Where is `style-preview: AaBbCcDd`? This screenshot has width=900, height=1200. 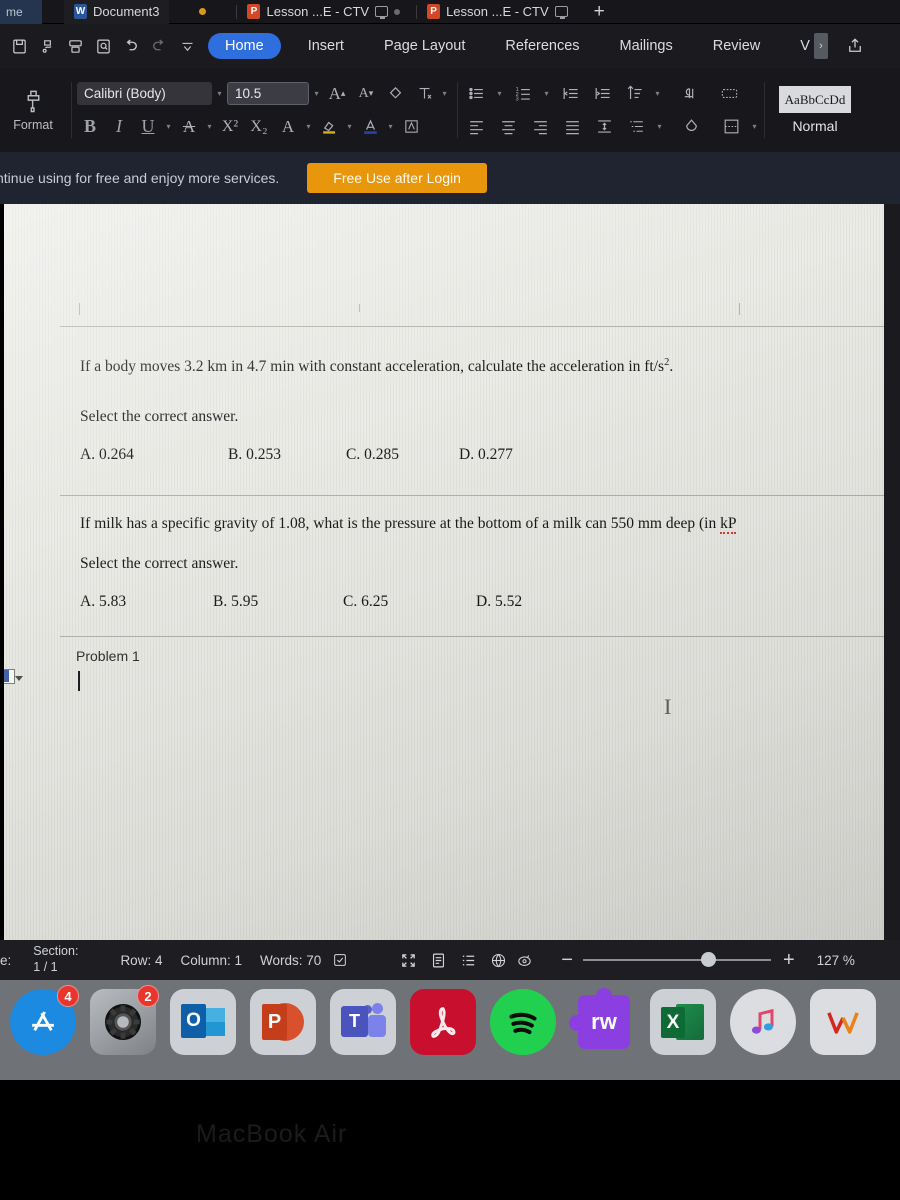
style-preview: AaBbCcDd is located at coordinates (815, 99).